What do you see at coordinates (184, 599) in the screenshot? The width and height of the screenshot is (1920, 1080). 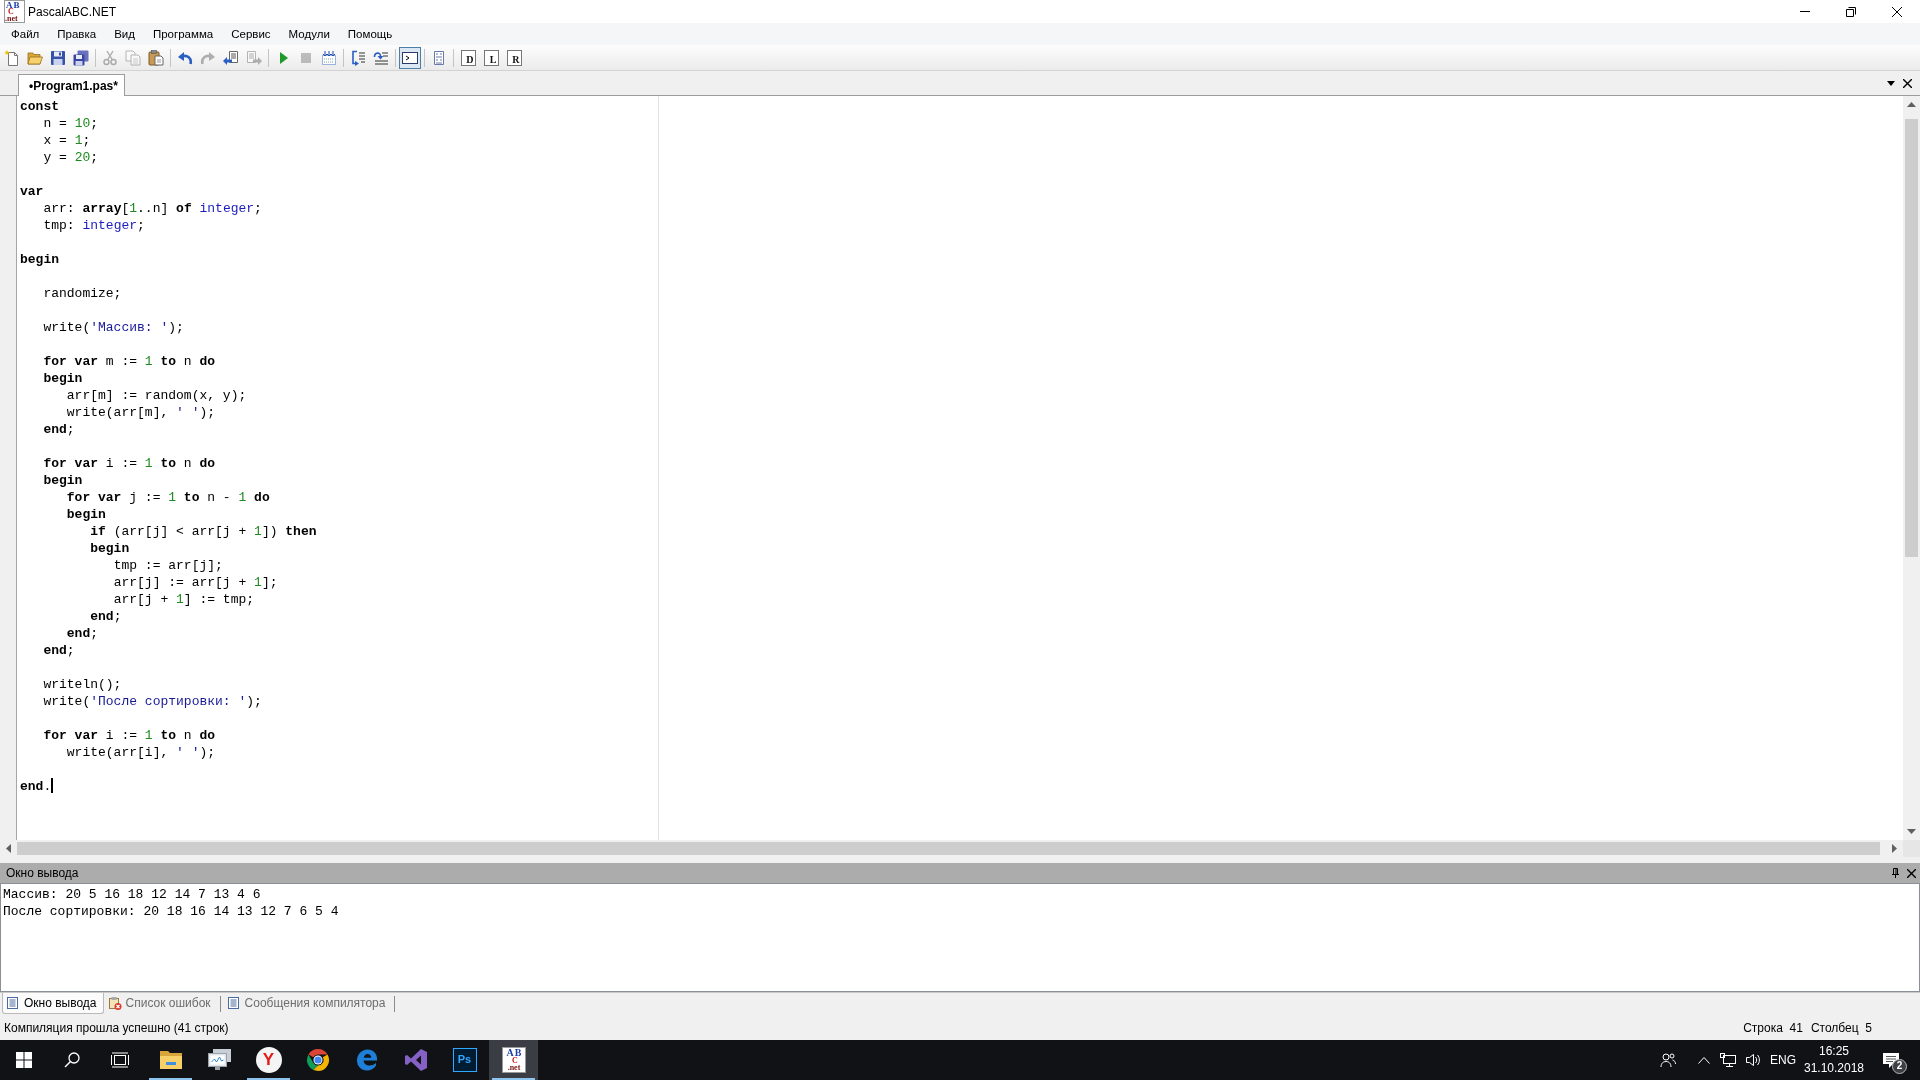 I see `code-line: arr[j + 1] := tmp;` at bounding box center [184, 599].